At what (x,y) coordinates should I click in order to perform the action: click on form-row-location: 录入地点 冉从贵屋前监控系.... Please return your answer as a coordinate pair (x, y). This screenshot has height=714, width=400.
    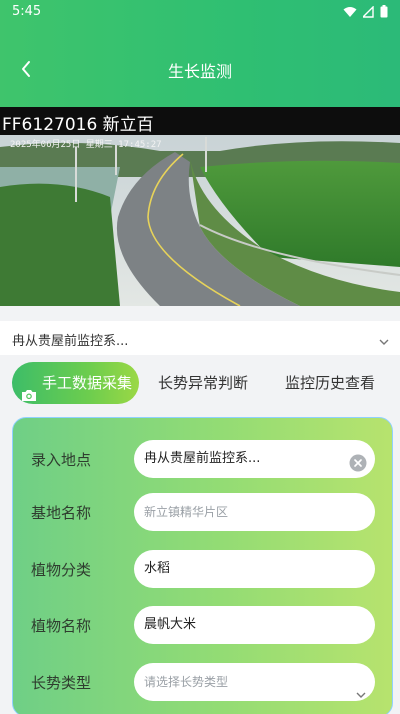
    Looking at the image, I should click on (202, 460).